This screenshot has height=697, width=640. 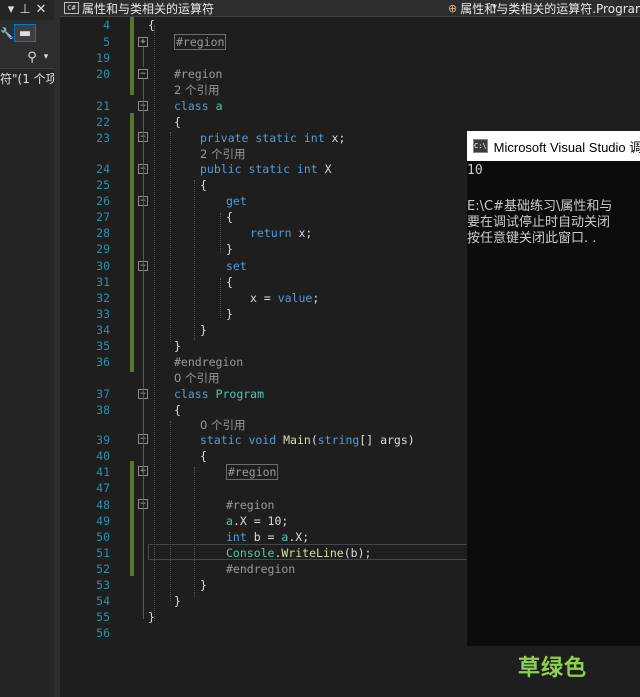 I want to click on code-line: static void Main(string[] args), so click(x=307, y=440).